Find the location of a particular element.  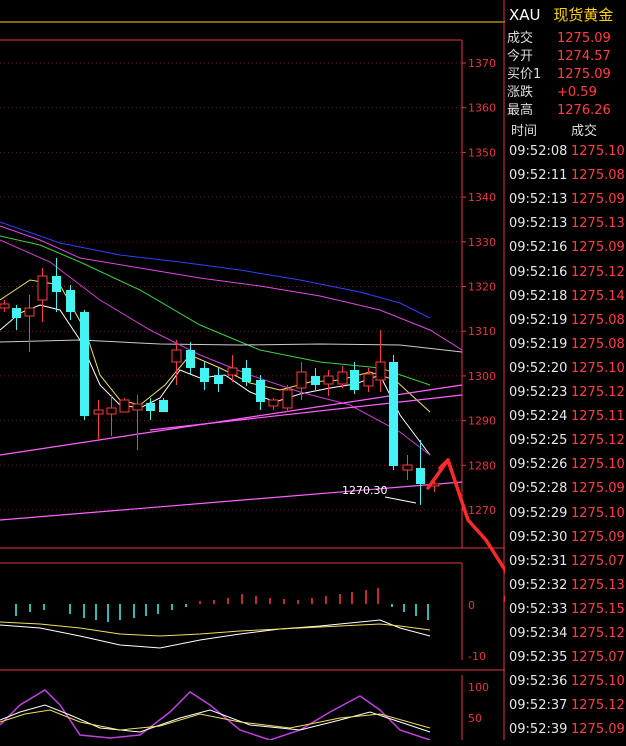

price-axis-label: 1290 is located at coordinates (482, 421).